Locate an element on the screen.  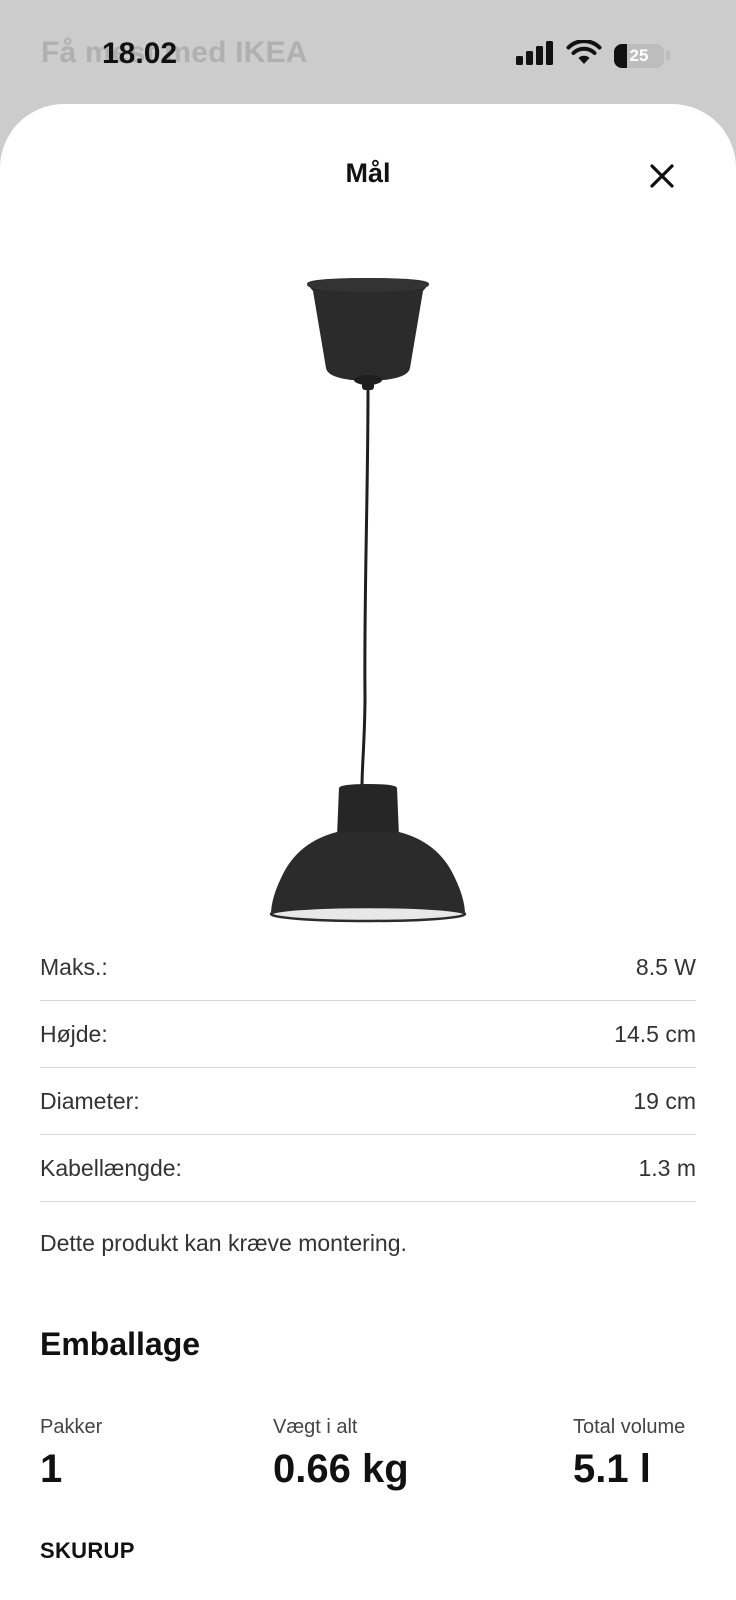
volume-value: 5.1 l is located at coordinates (612, 1469).